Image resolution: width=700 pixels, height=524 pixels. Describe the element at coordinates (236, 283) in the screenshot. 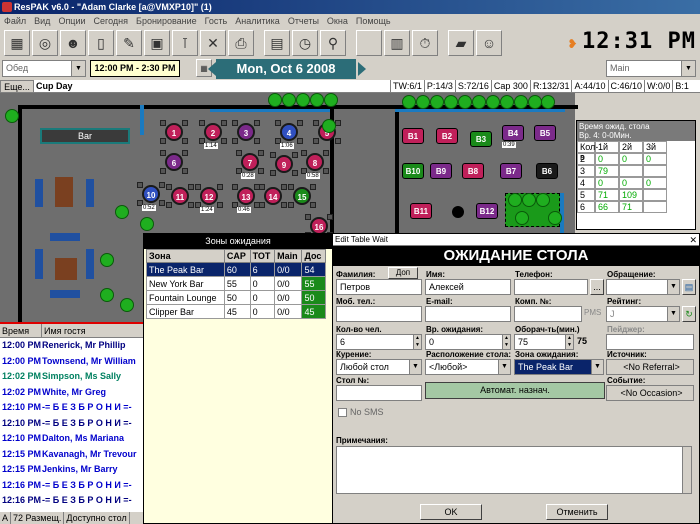

I see `zone-row: New York Bar 55 0 0/0 55` at that location.